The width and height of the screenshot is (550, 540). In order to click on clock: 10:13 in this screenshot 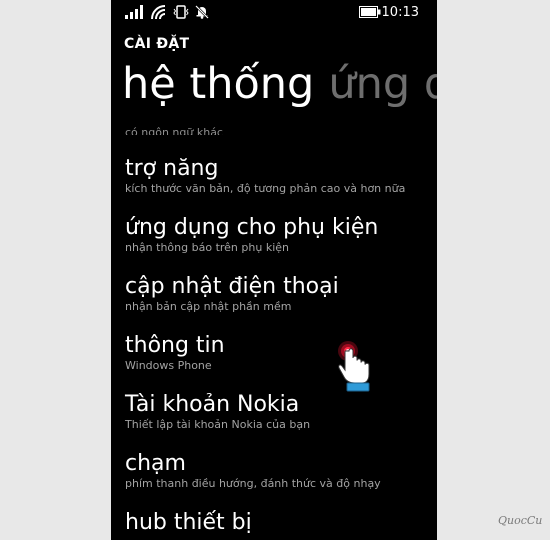, I will do `click(400, 12)`.